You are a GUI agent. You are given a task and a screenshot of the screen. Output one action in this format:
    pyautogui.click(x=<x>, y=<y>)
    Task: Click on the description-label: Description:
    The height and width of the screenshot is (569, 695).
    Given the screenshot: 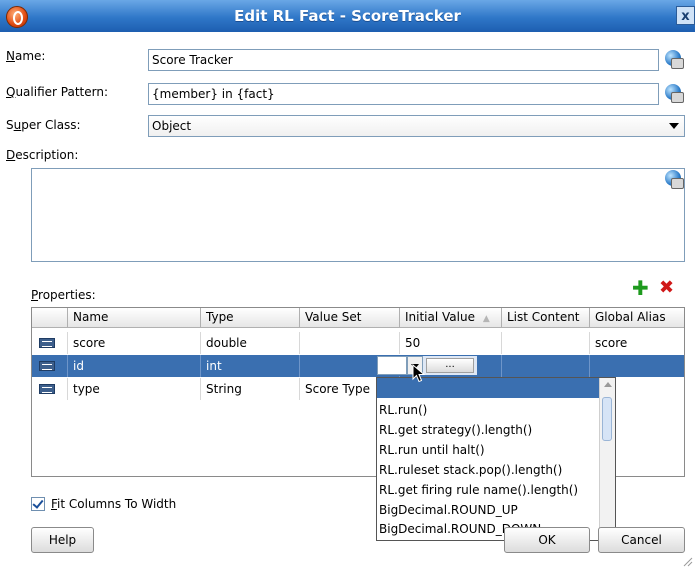 What is the action you would take?
    pyautogui.click(x=42, y=155)
    